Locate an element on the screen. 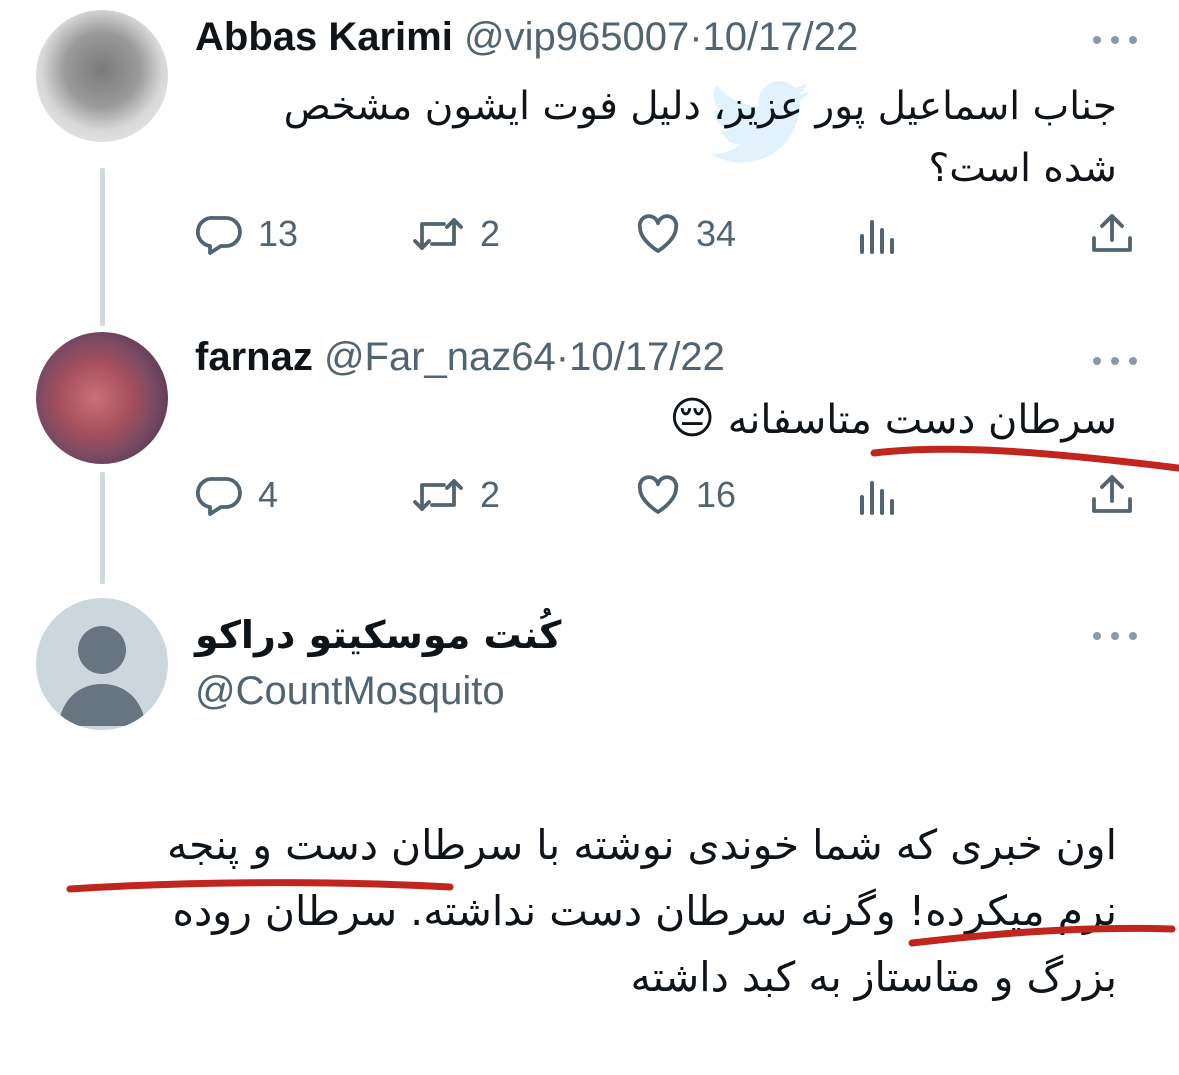  like-count: 34 is located at coordinates (716, 233).